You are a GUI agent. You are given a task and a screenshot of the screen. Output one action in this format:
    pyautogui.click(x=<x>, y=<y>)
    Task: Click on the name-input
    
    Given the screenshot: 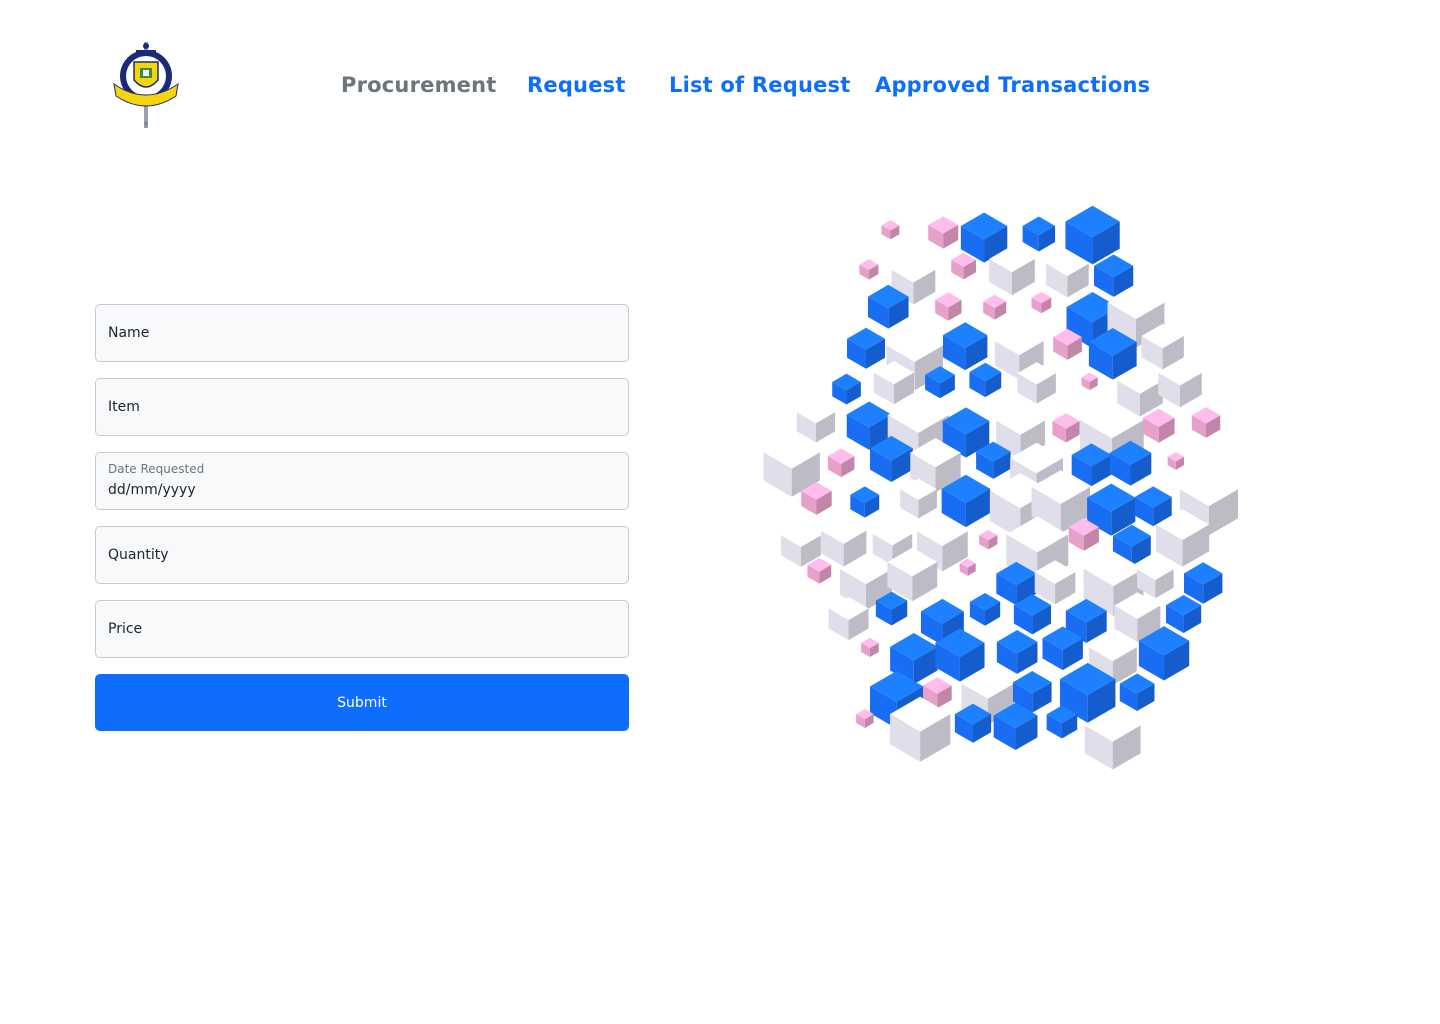 What is the action you would take?
    pyautogui.click(x=362, y=333)
    